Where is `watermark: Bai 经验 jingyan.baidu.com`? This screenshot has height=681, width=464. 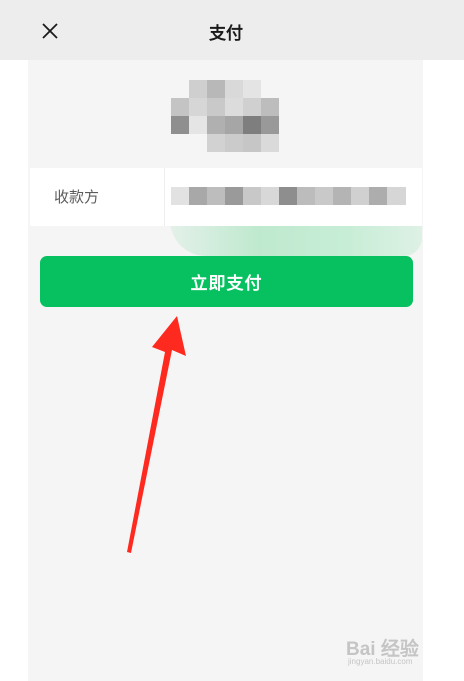 watermark: Bai 经验 jingyan.baidu.com is located at coordinates (401, 650).